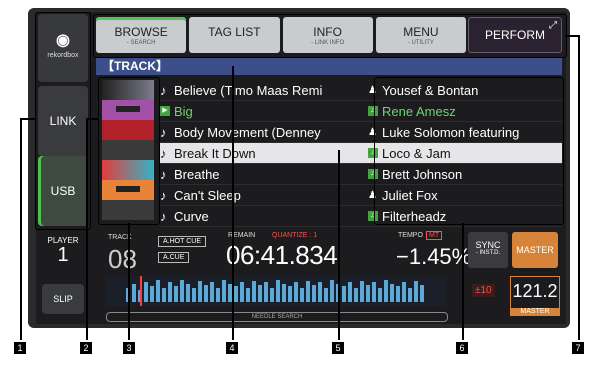 The image size is (591, 370). What do you see at coordinates (361, 216) in the screenshot?
I see `track-row: ♪ Curve ♫ Filterheadz` at bounding box center [361, 216].